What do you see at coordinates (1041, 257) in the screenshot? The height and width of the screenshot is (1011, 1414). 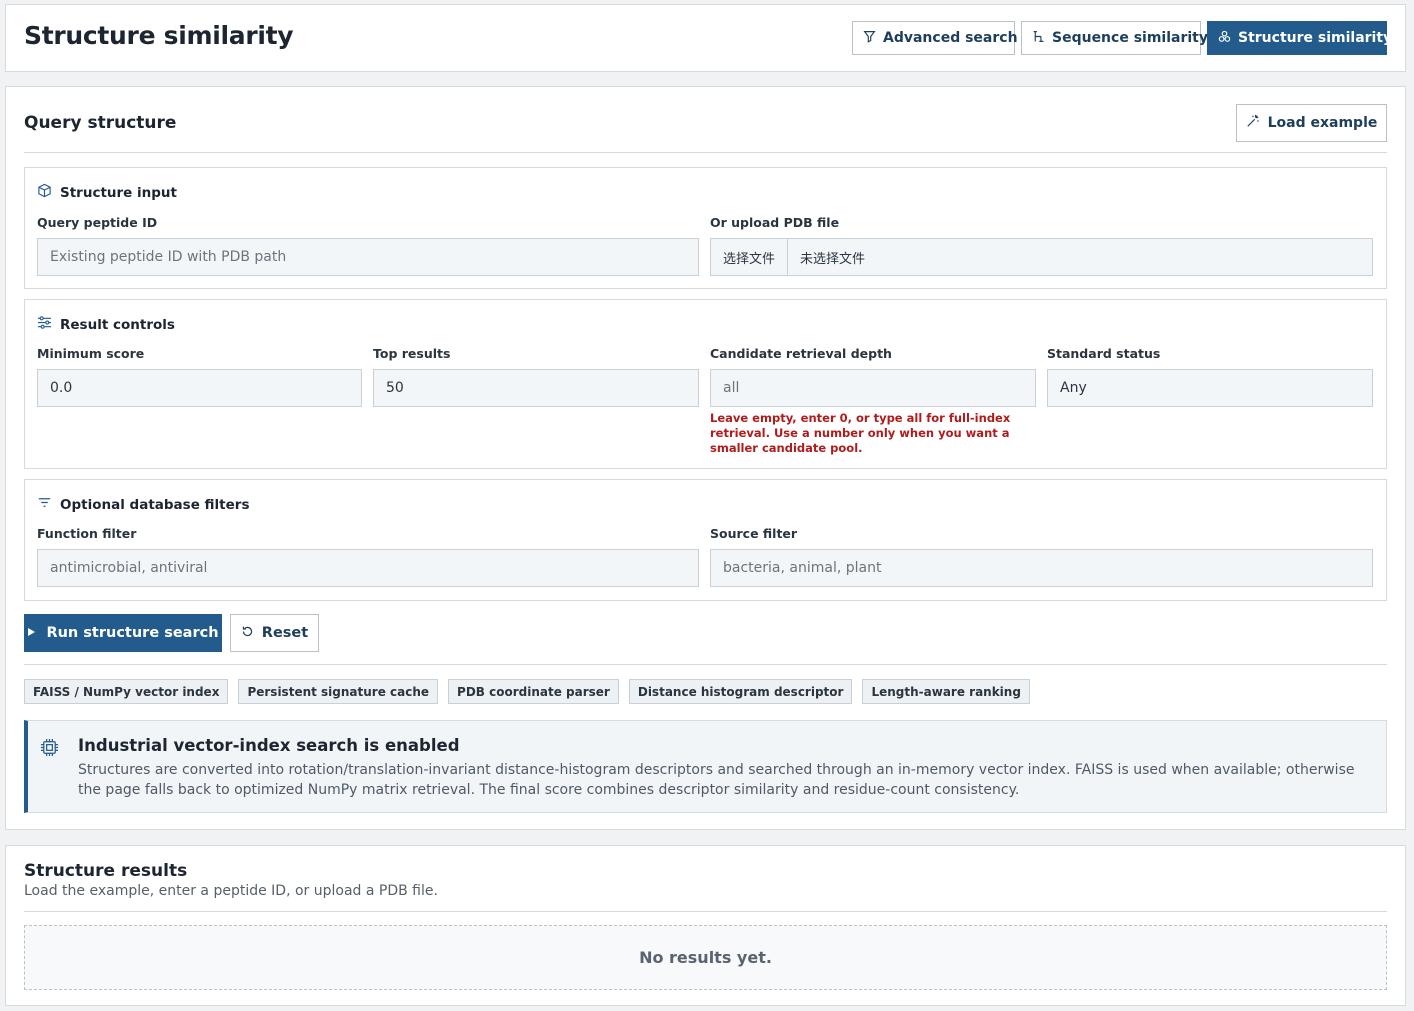 I see `pdb-file-input: 选择文件 未选择文件` at bounding box center [1041, 257].